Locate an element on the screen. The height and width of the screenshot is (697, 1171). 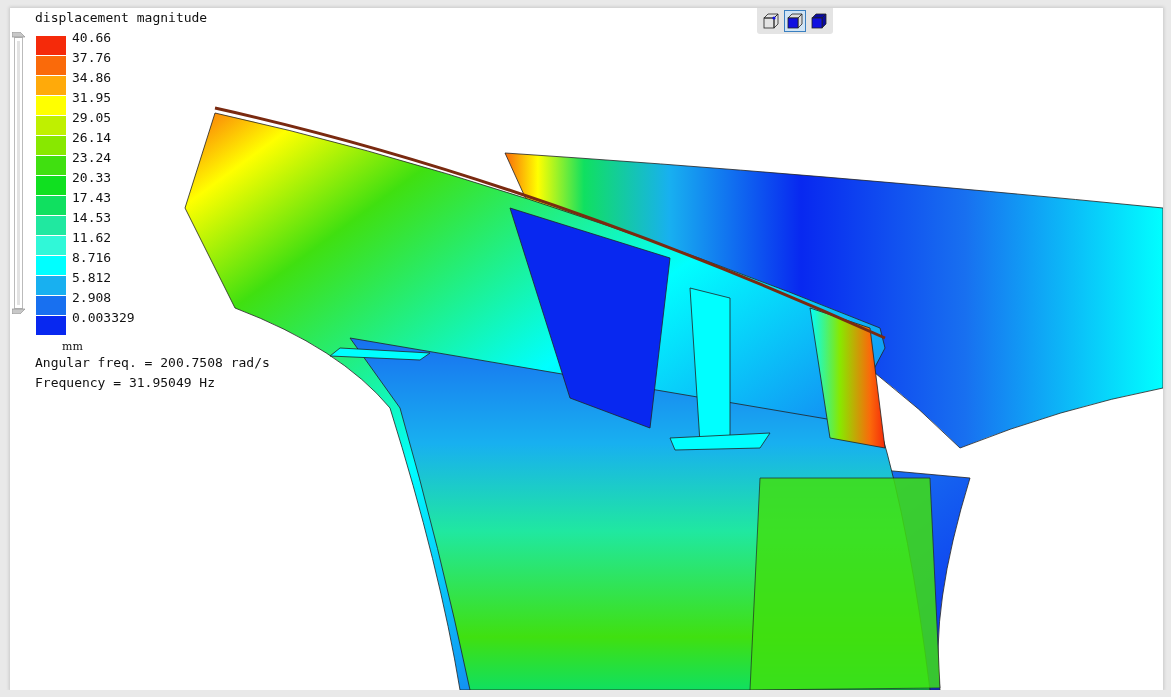
legend-value: 17.43 is located at coordinates (92, 198).